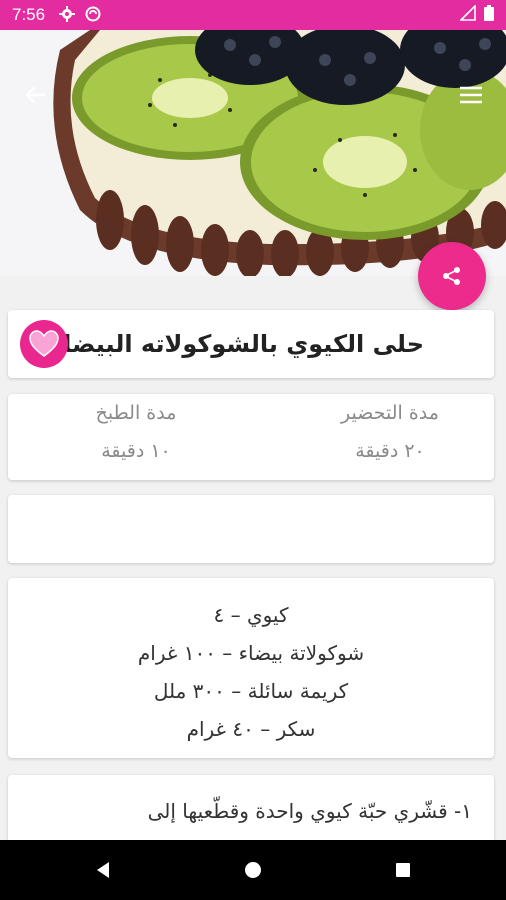  Describe the element at coordinates (467, 14) in the screenshot. I see `signal-icon` at that location.